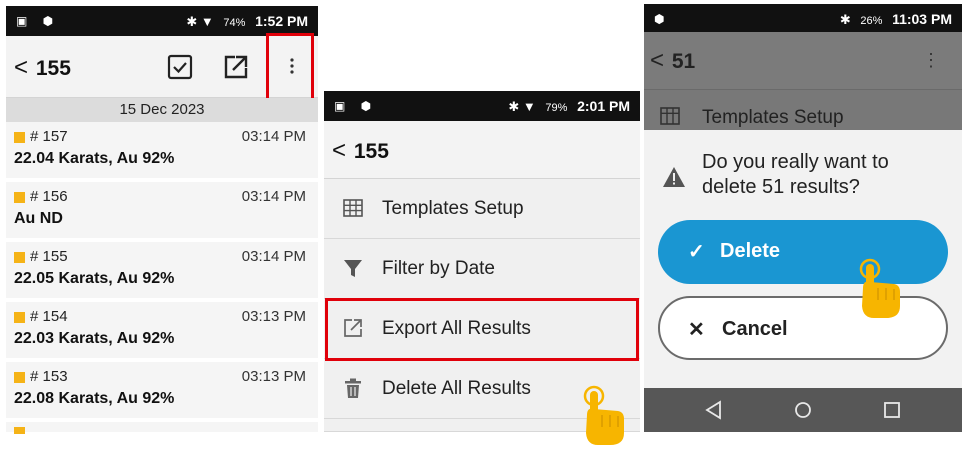 The image size is (968, 449). Describe the element at coordinates (803, 61) in the screenshot. I see `app-bar-dimmed: < 51 ⋮` at that location.